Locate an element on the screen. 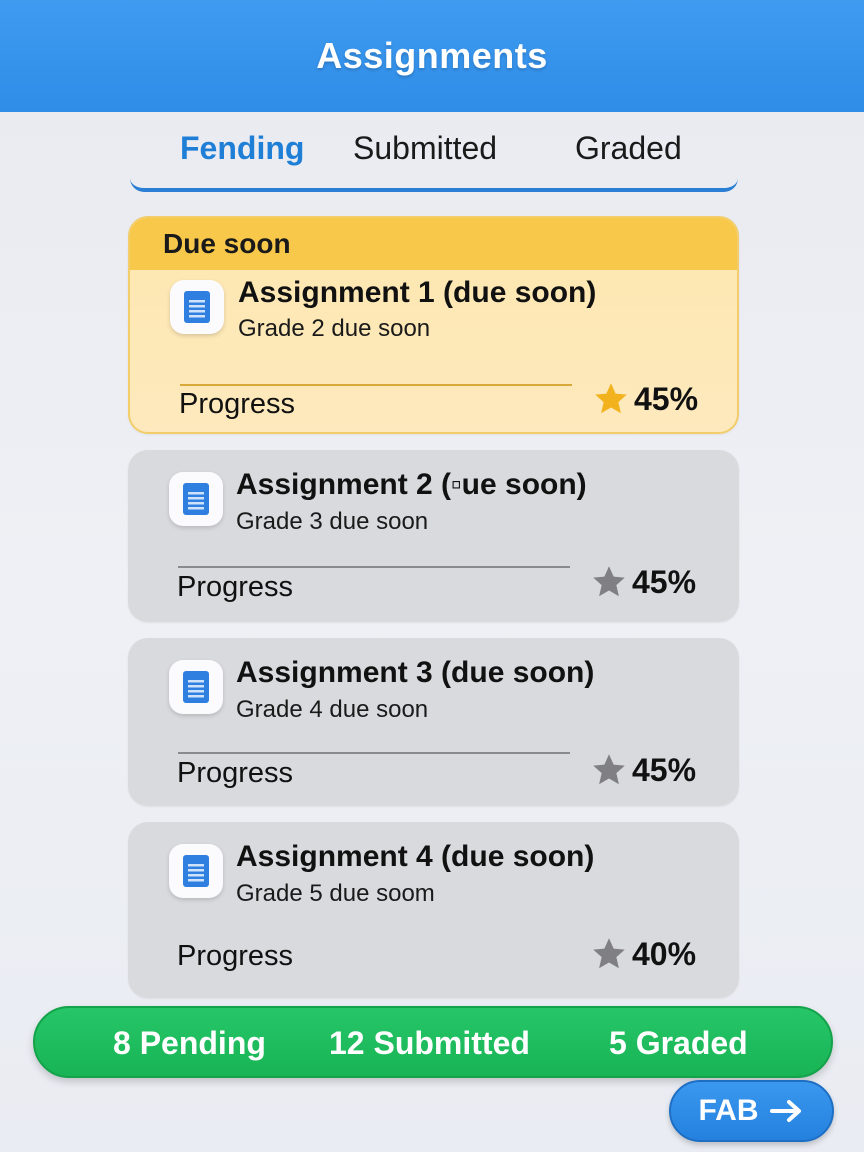  app-bar: Assignments is located at coordinates (432, 56).